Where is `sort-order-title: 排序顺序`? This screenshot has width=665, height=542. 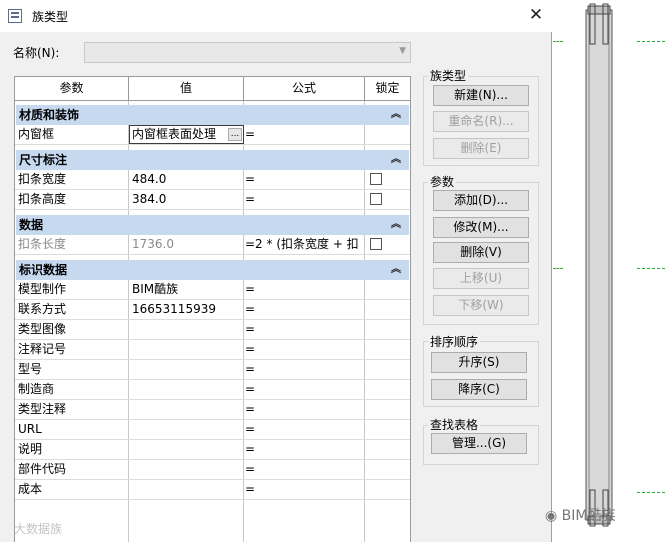
sort-order-title: 排序顺序 is located at coordinates (454, 341).